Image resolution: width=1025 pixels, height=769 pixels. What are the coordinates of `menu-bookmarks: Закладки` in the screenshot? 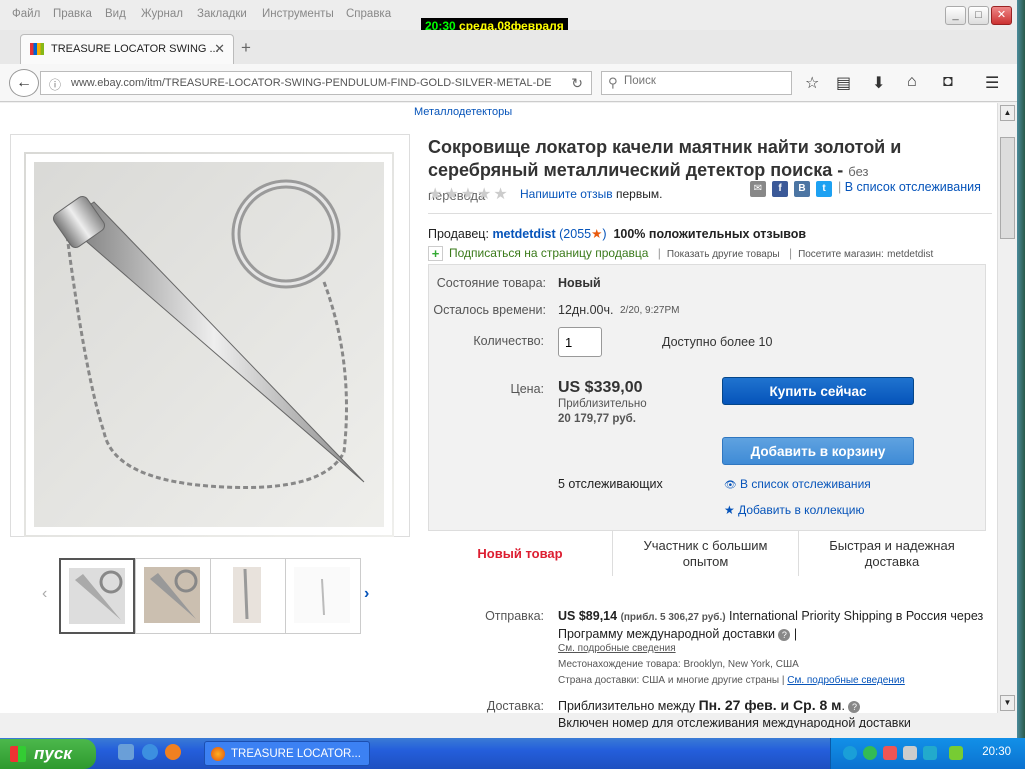 It's located at (222, 14).